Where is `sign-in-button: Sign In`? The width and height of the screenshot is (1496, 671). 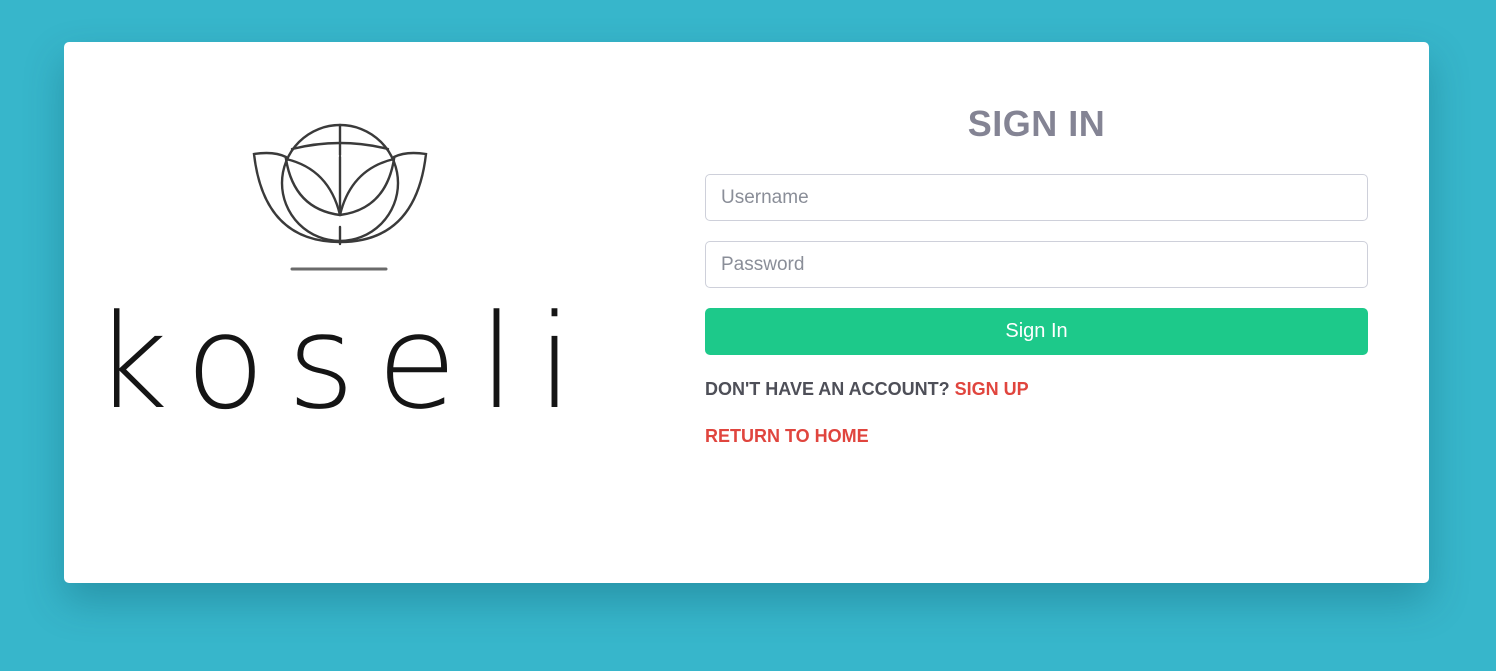 sign-in-button: Sign In is located at coordinates (1036, 331).